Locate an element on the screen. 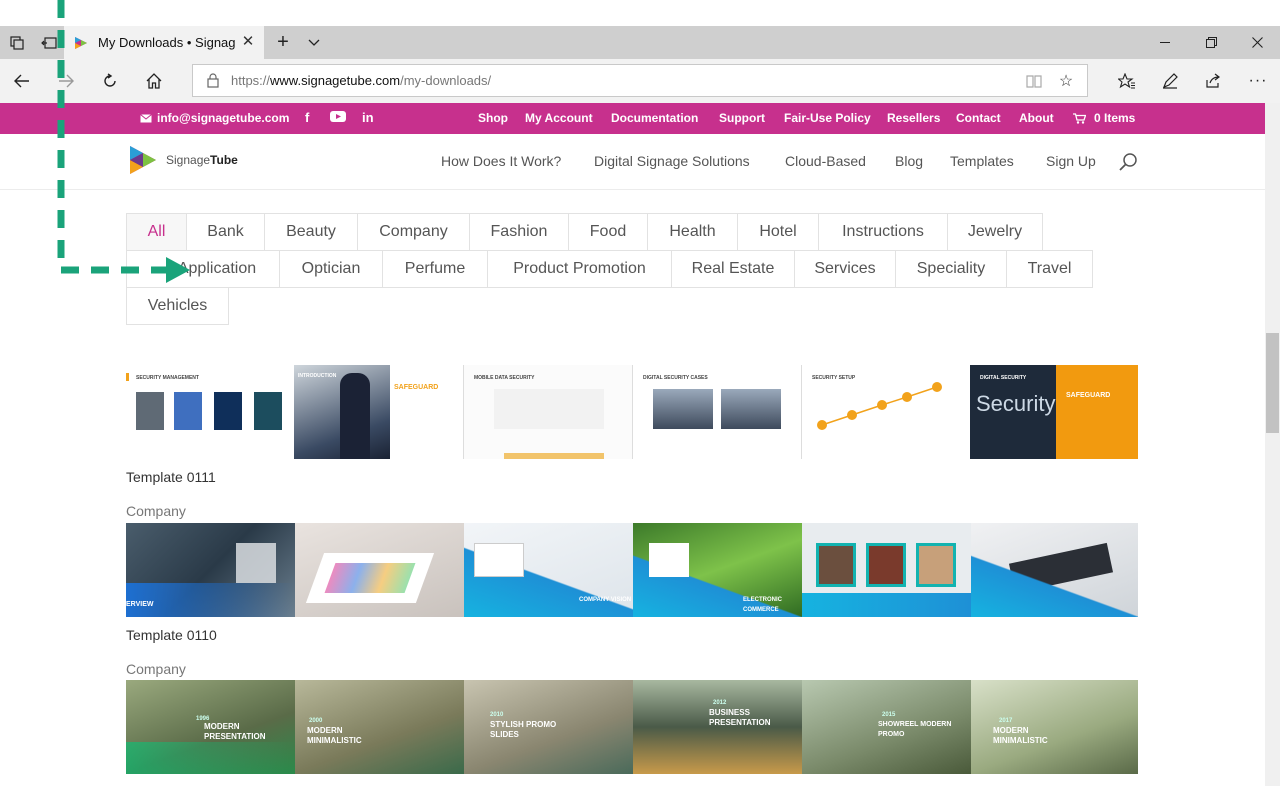 This screenshot has width=1280, height=786. more-menu-icon: ··· is located at coordinates (1258, 81).